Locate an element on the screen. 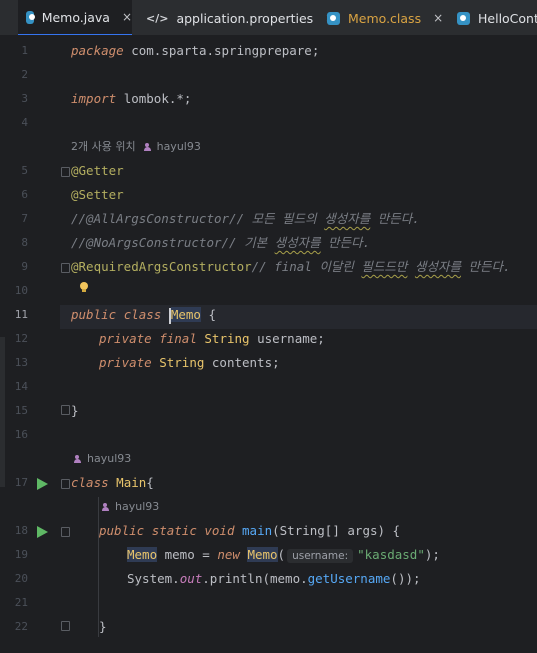 The width and height of the screenshot is (537, 653). line-number: 16 is located at coordinates (21, 434).